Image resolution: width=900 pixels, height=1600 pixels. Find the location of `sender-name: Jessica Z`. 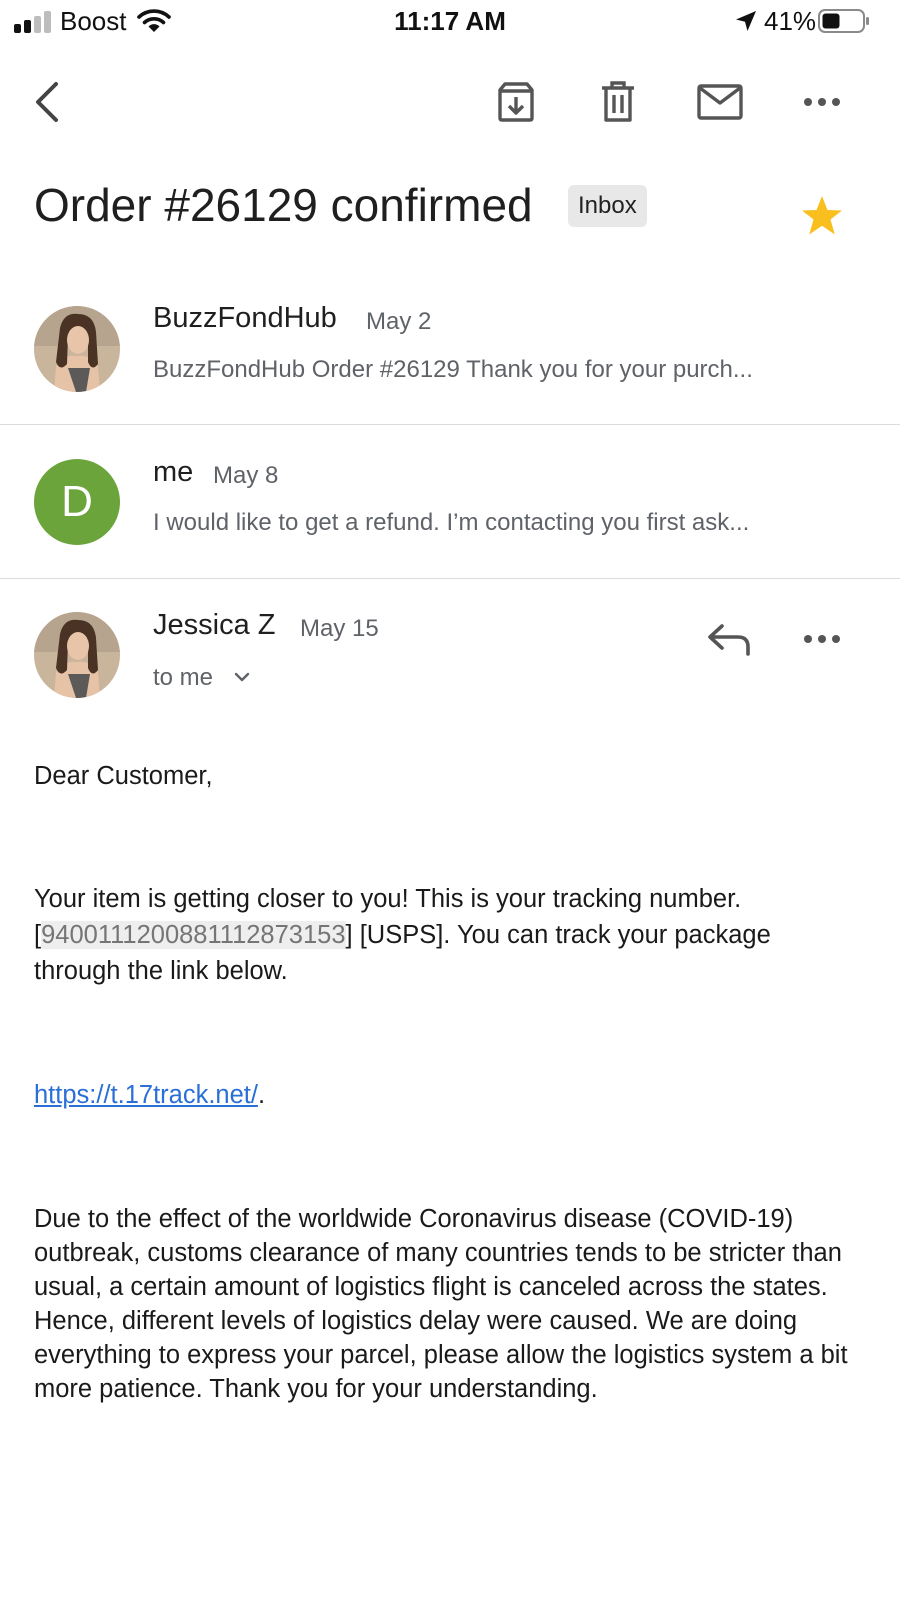

sender-name: Jessica Z is located at coordinates (214, 625).